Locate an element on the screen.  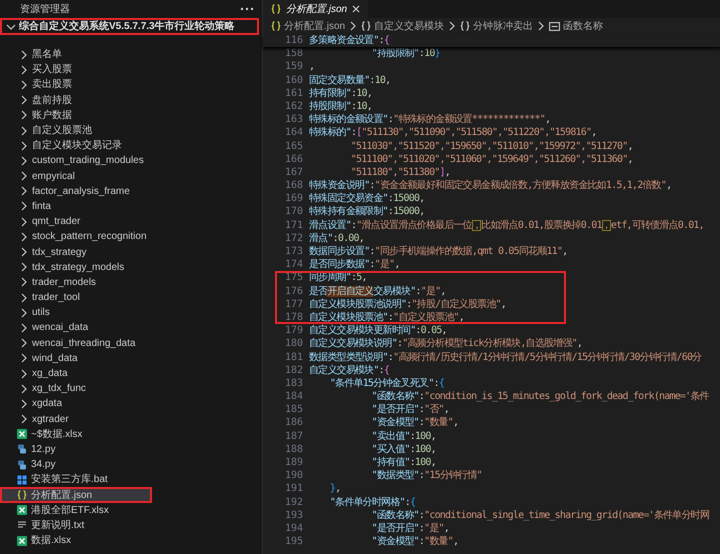
line-number: 159 is located at coordinates (293, 67).